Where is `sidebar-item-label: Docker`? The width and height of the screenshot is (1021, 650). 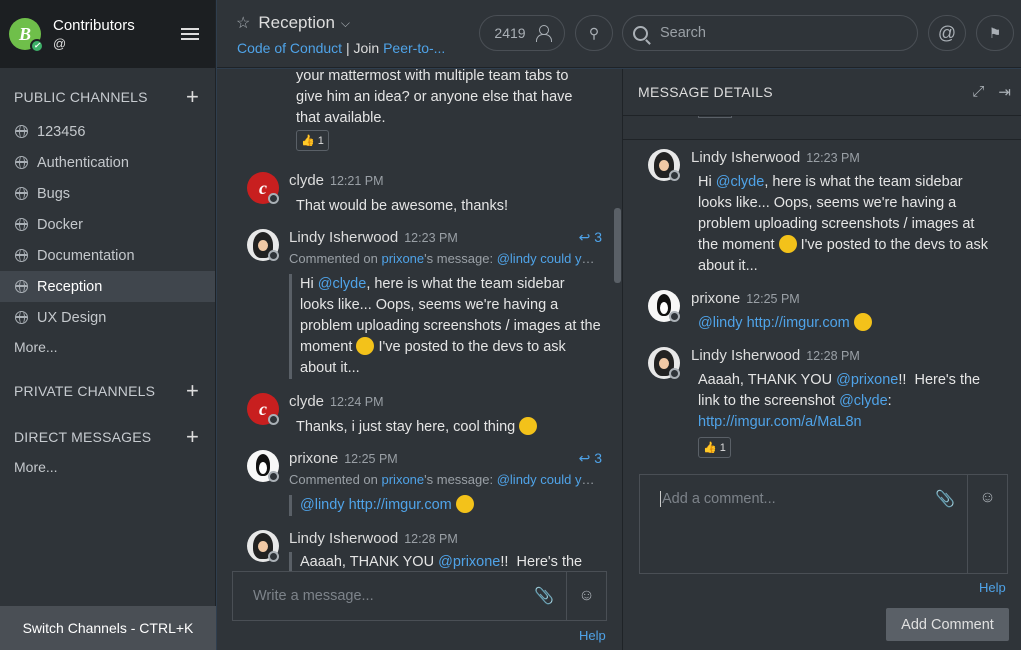 sidebar-item-label: Docker is located at coordinates (60, 224).